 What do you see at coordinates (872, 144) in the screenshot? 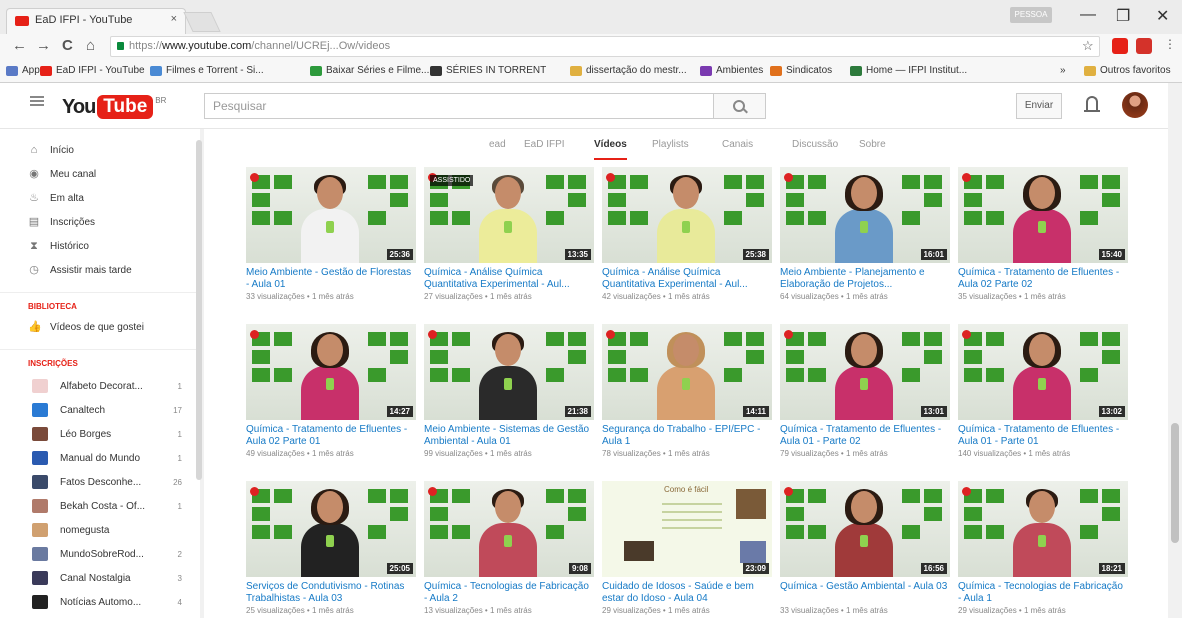
I see `channel-tab: Sobre` at bounding box center [872, 144].